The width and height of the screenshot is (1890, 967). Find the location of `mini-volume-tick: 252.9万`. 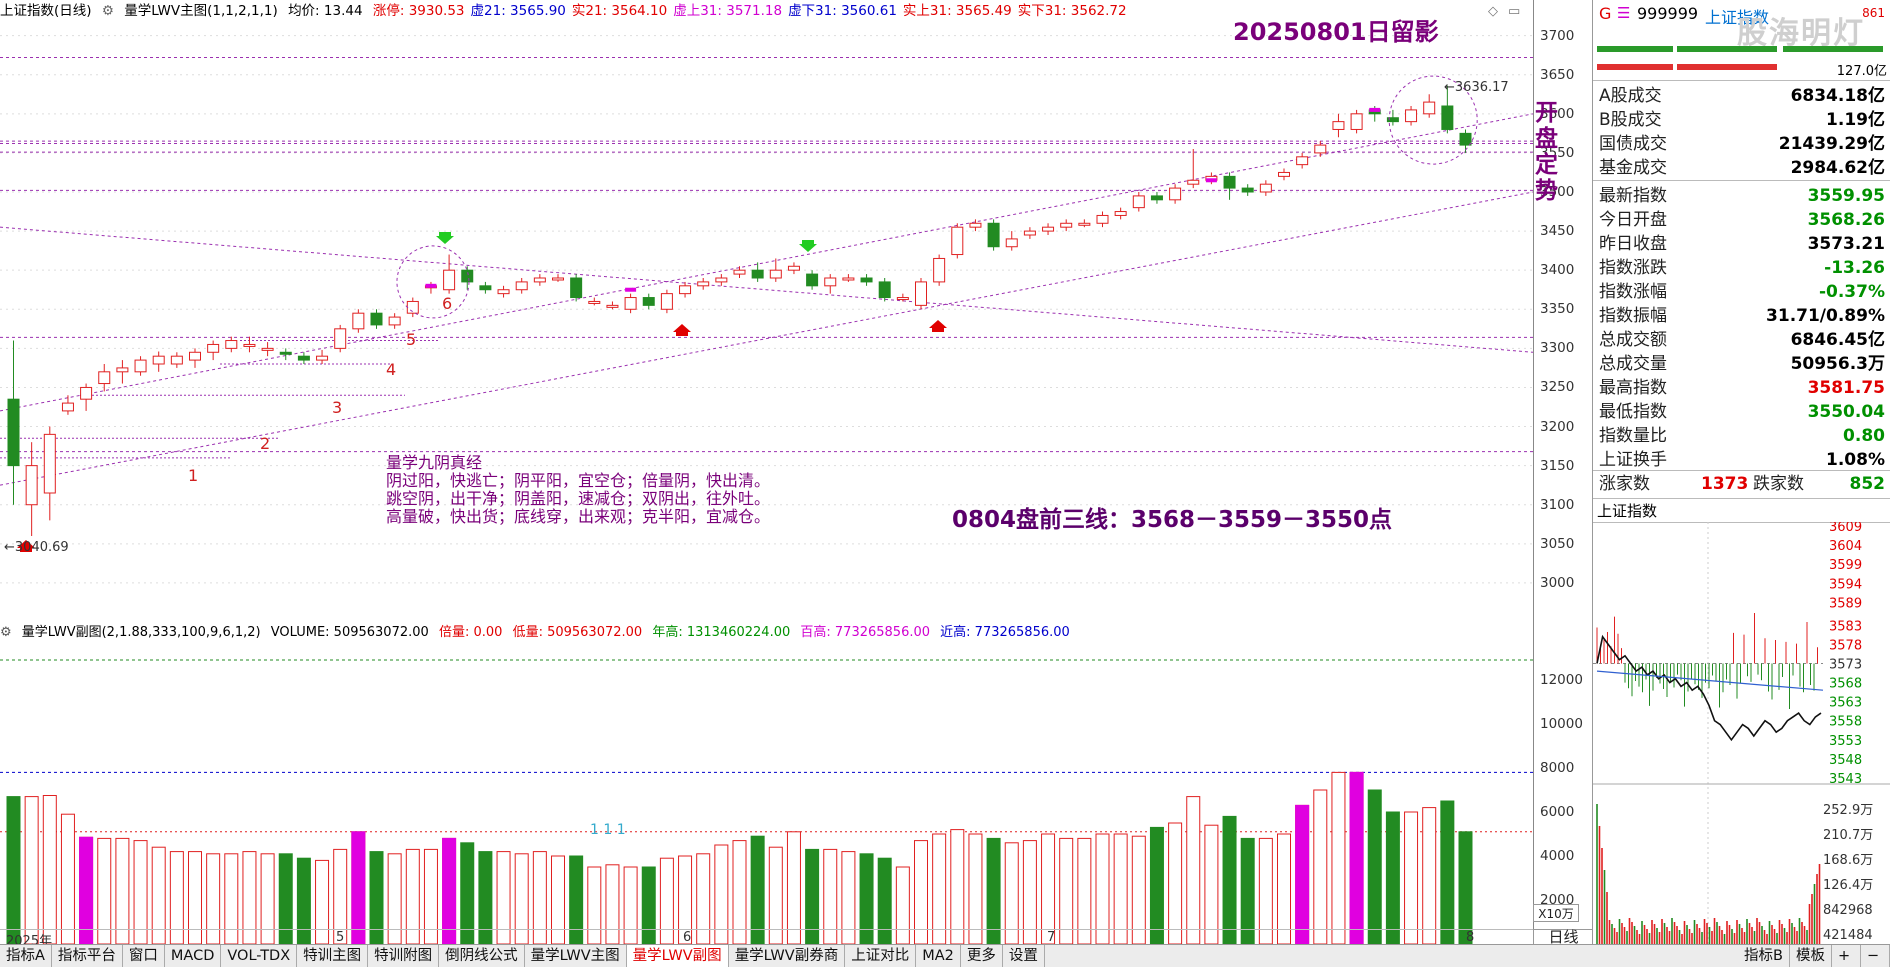

mini-volume-tick: 252.9万 is located at coordinates (1848, 810).